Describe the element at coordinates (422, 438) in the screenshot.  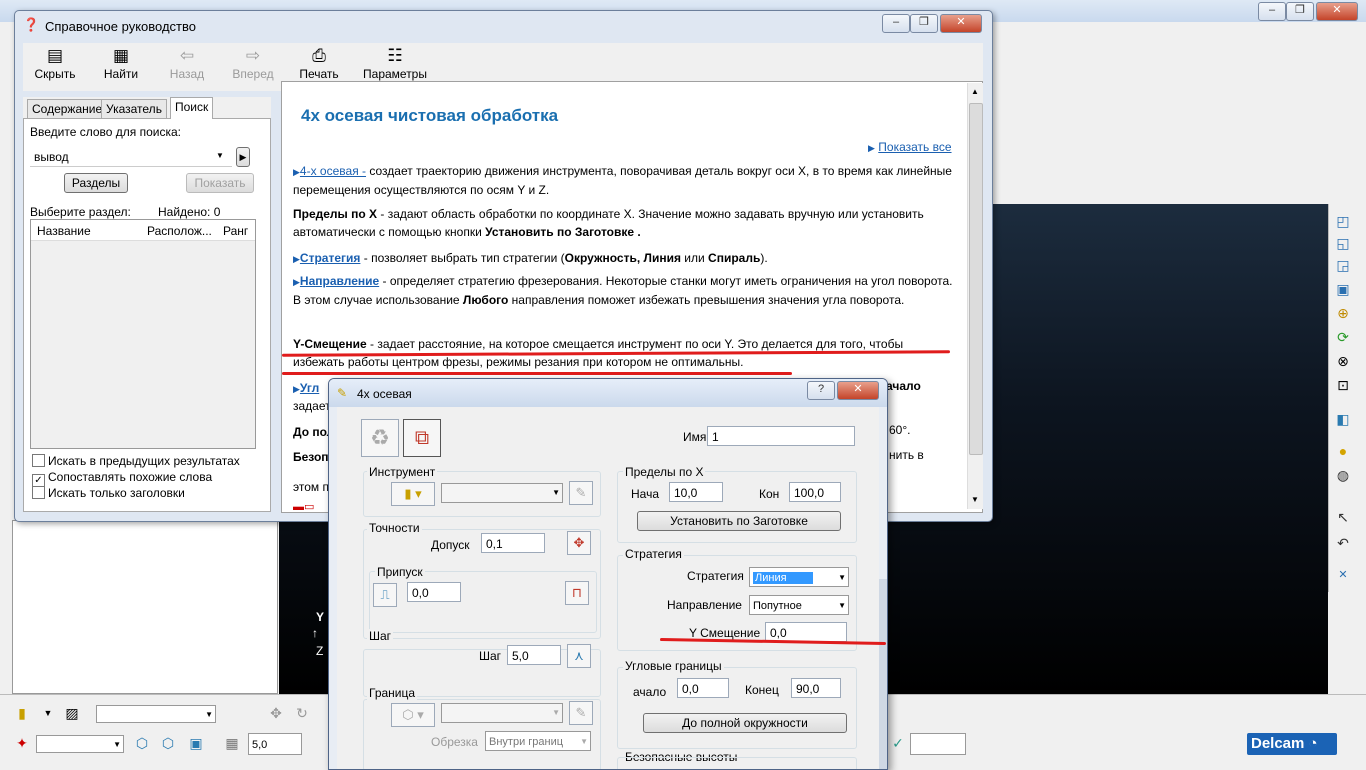
I see `strategy-preview-icon: ⧉` at that location.